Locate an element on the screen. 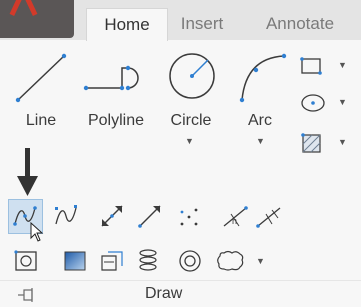  divide-icon: n is located at coordinates (236, 216).